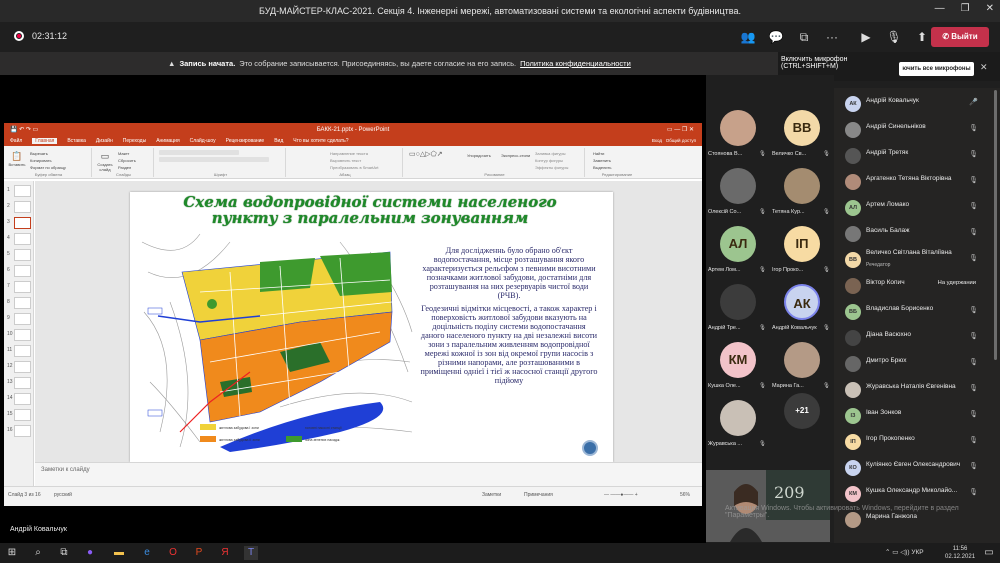 The height and width of the screenshot is (563, 1000). I want to click on ppt-tab: Слайд-шоу, so click(203, 141).